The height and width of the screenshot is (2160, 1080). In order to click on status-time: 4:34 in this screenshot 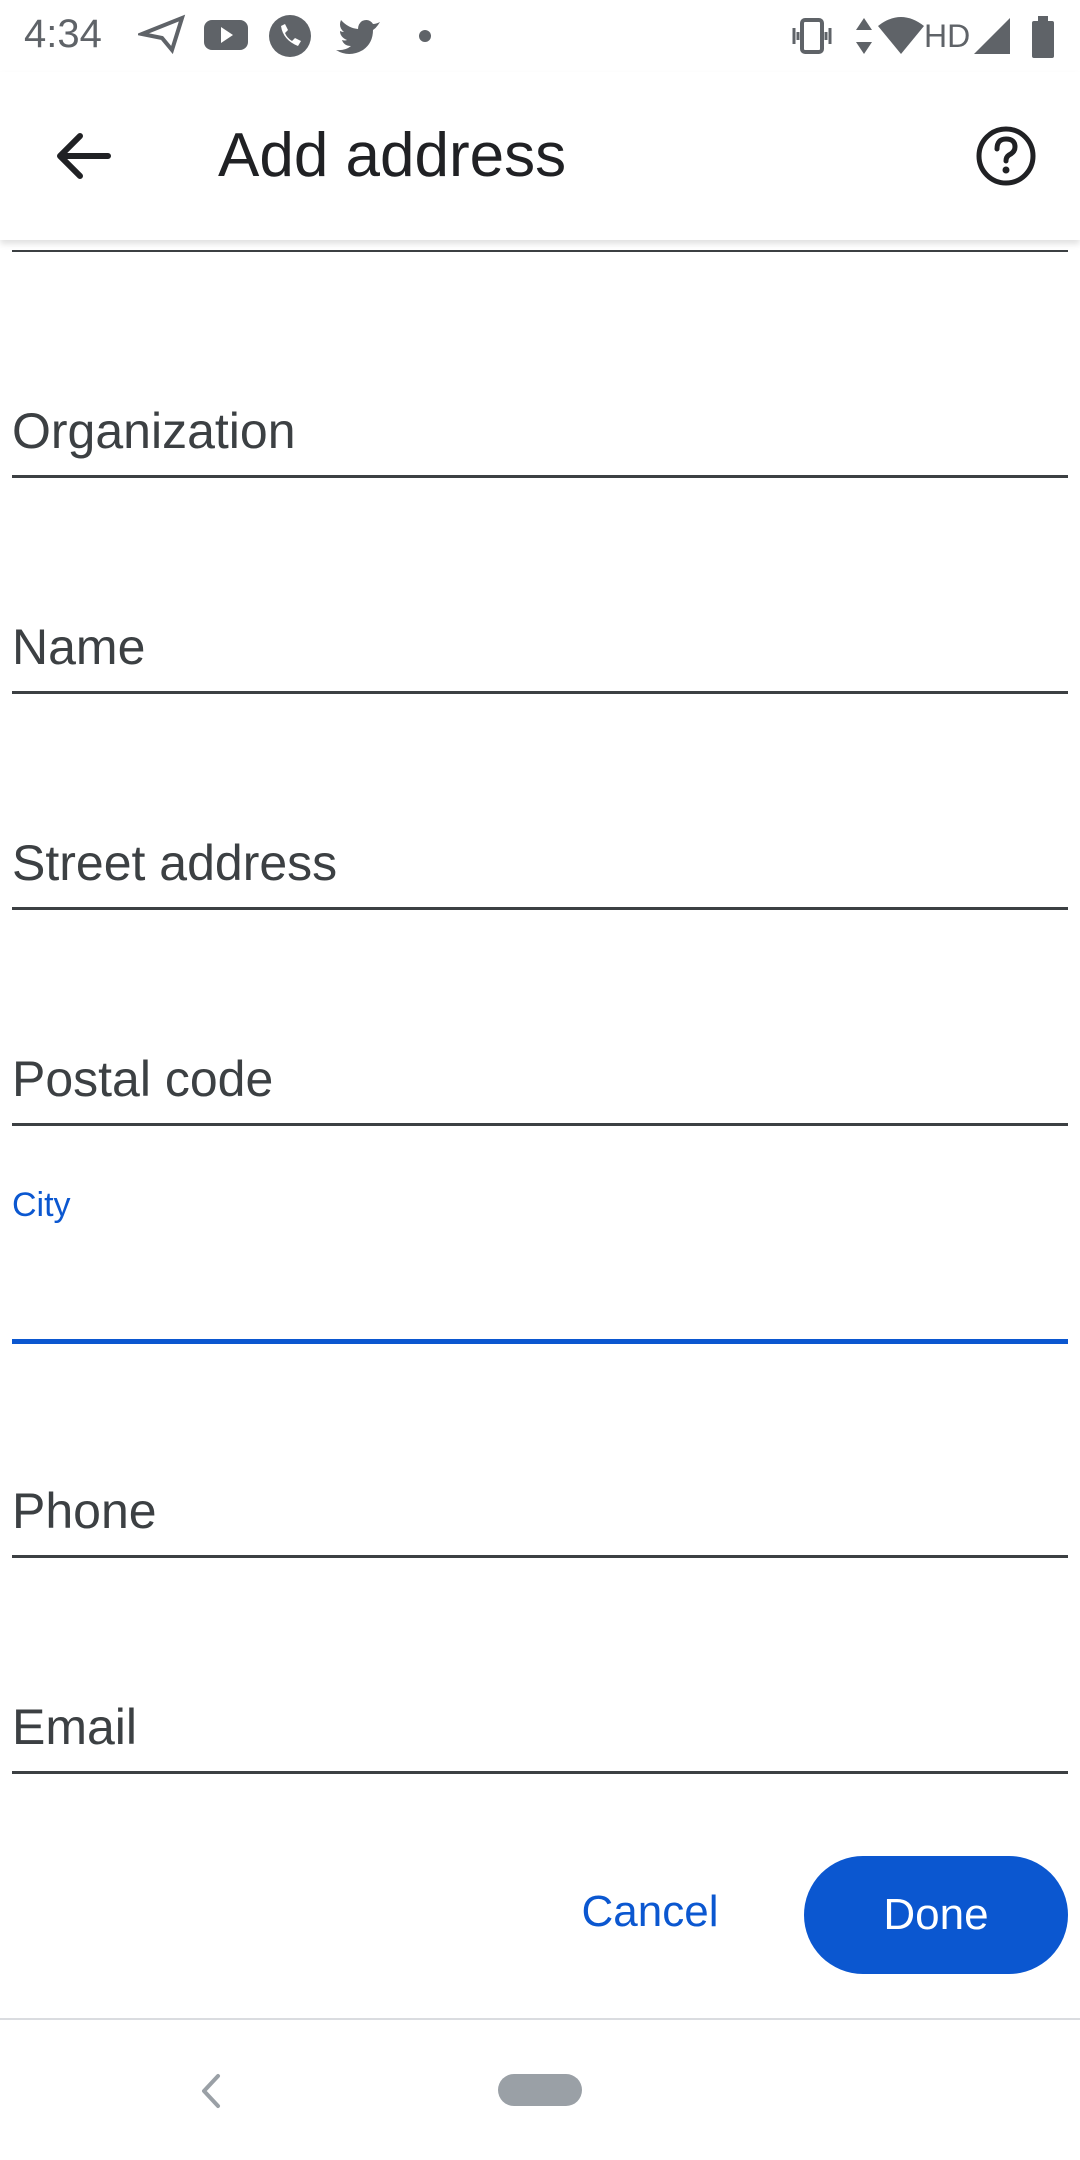, I will do `click(63, 34)`.